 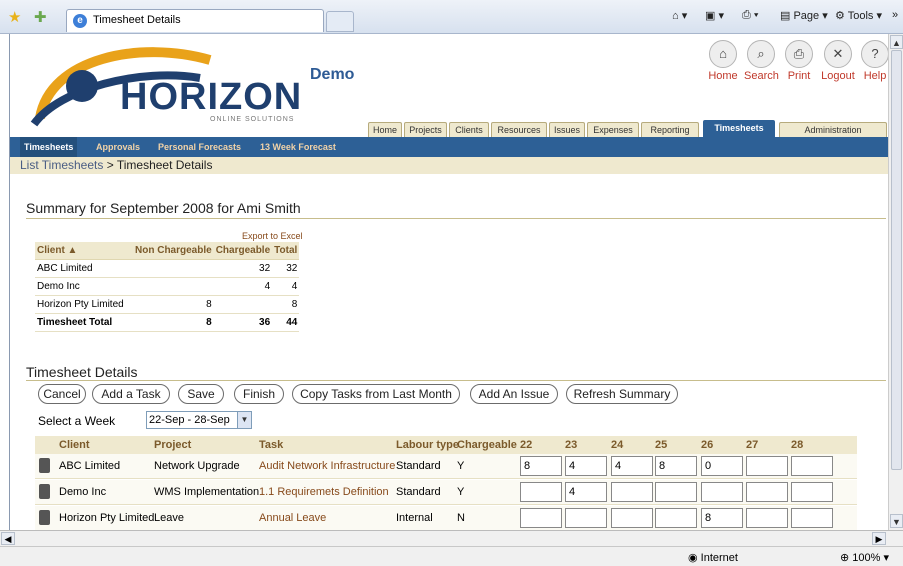 What do you see at coordinates (761, 54) in the screenshot?
I see `search-icon: ⌕` at bounding box center [761, 54].